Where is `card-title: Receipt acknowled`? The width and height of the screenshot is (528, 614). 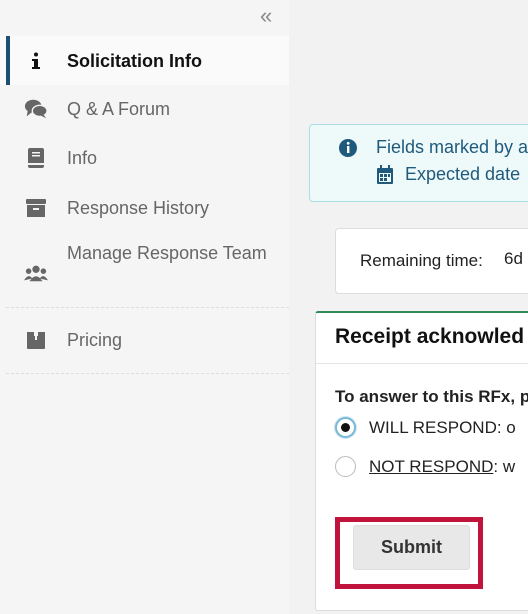
card-title: Receipt acknowled is located at coordinates (430, 336).